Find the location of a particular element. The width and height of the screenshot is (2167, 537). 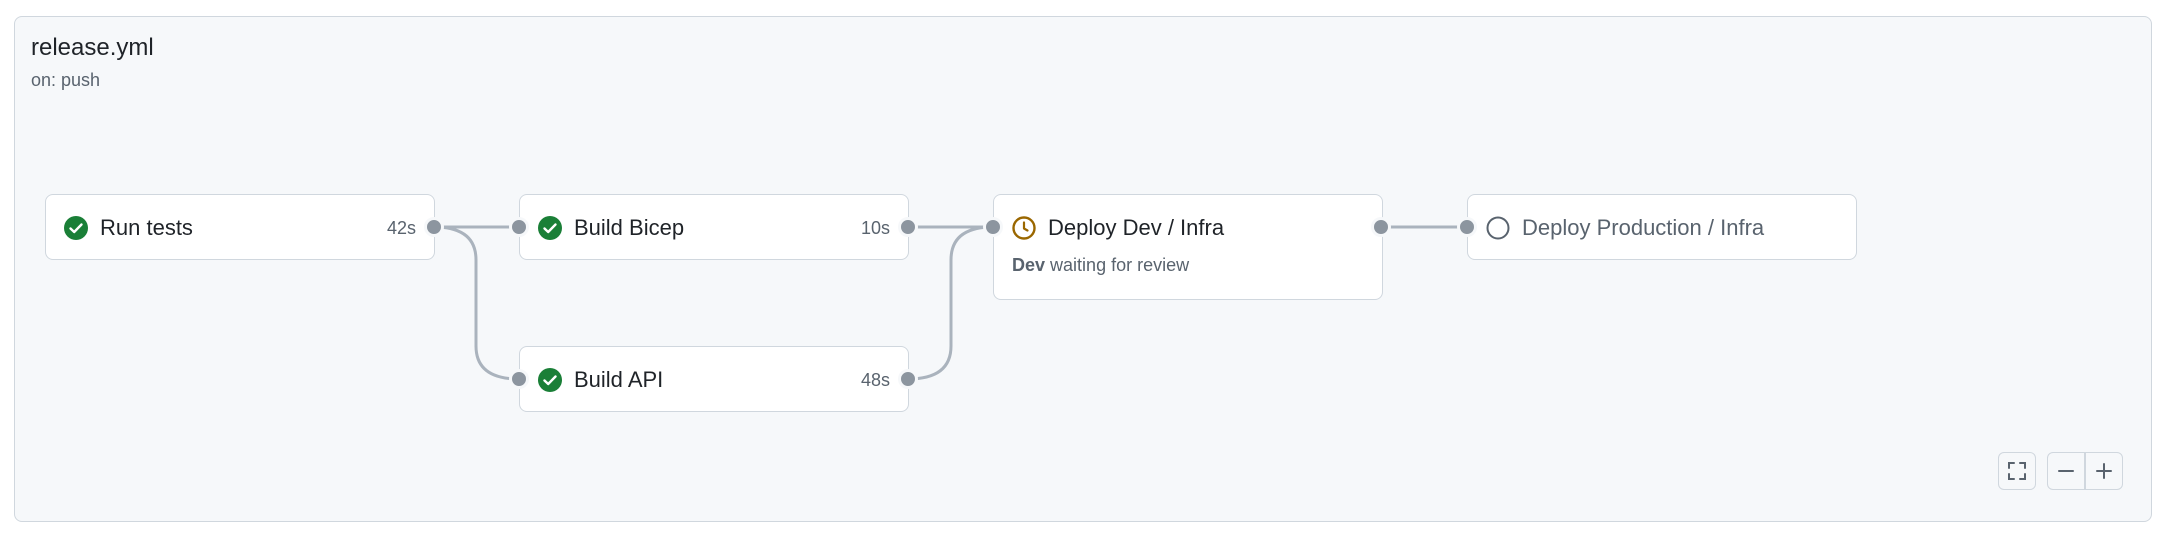

edge-run-tests-to-build-api is located at coordinates (476, 303).